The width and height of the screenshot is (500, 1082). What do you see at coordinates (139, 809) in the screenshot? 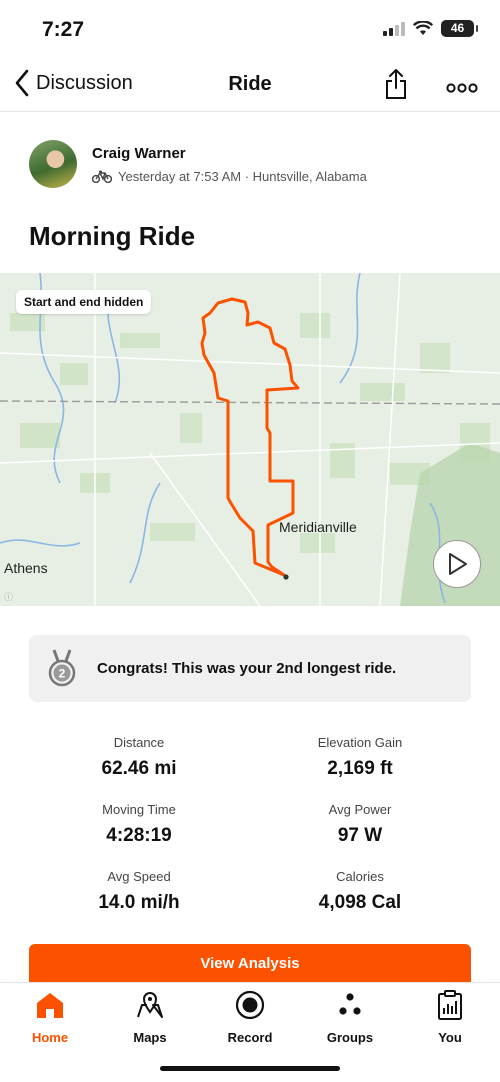
I see `stat-label: Moving Time` at bounding box center [139, 809].